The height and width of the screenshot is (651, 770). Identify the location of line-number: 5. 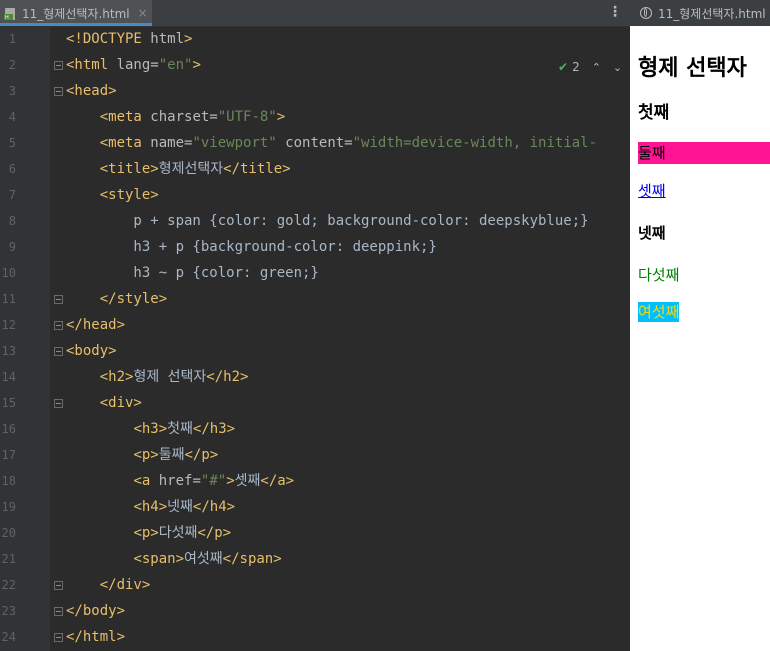
(12, 143).